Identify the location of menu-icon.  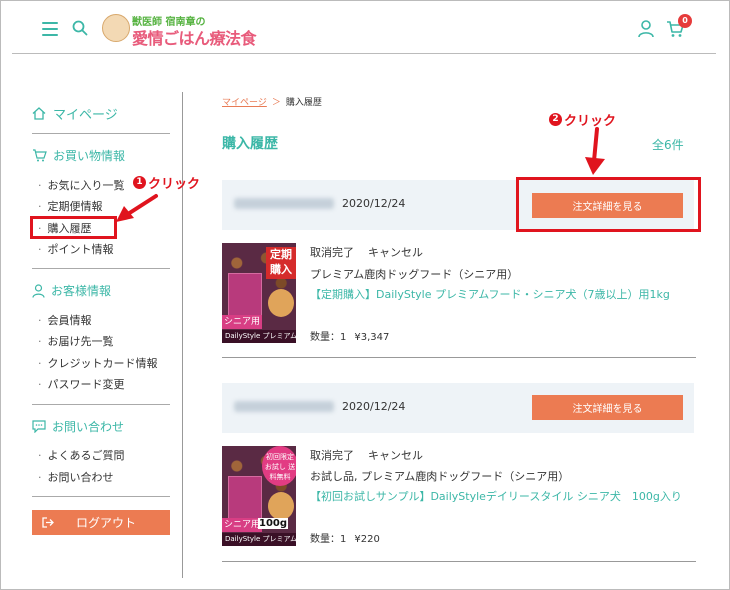
(50, 29).